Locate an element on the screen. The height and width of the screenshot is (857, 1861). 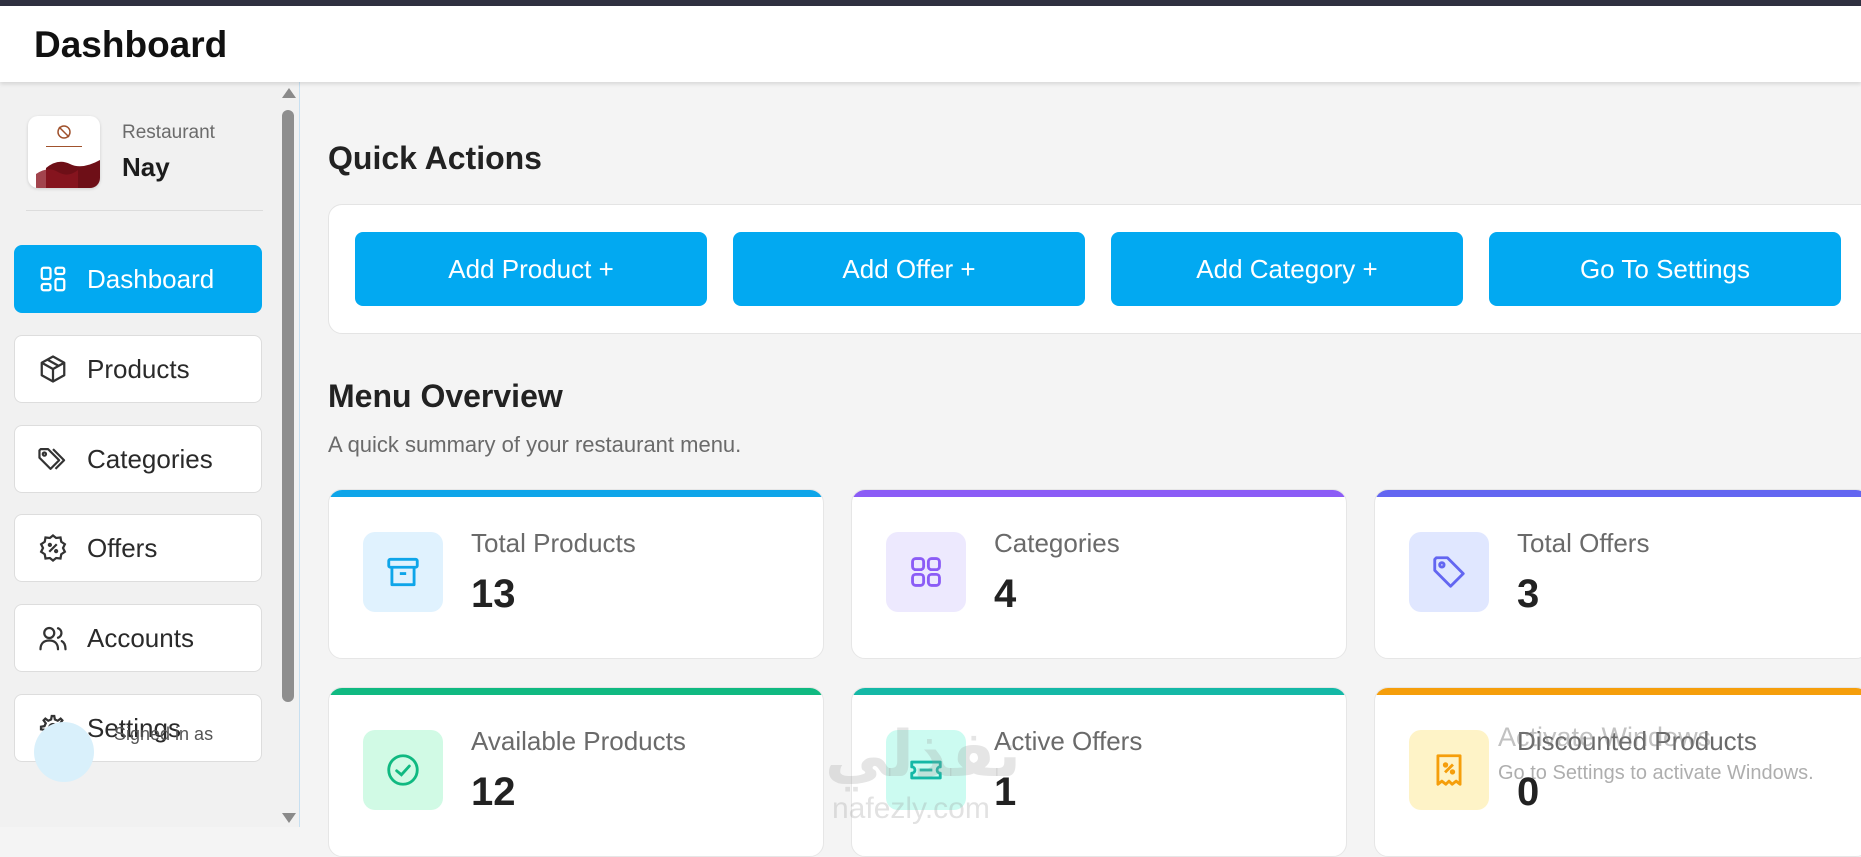
add-category-button: Add Category + is located at coordinates (1287, 269).